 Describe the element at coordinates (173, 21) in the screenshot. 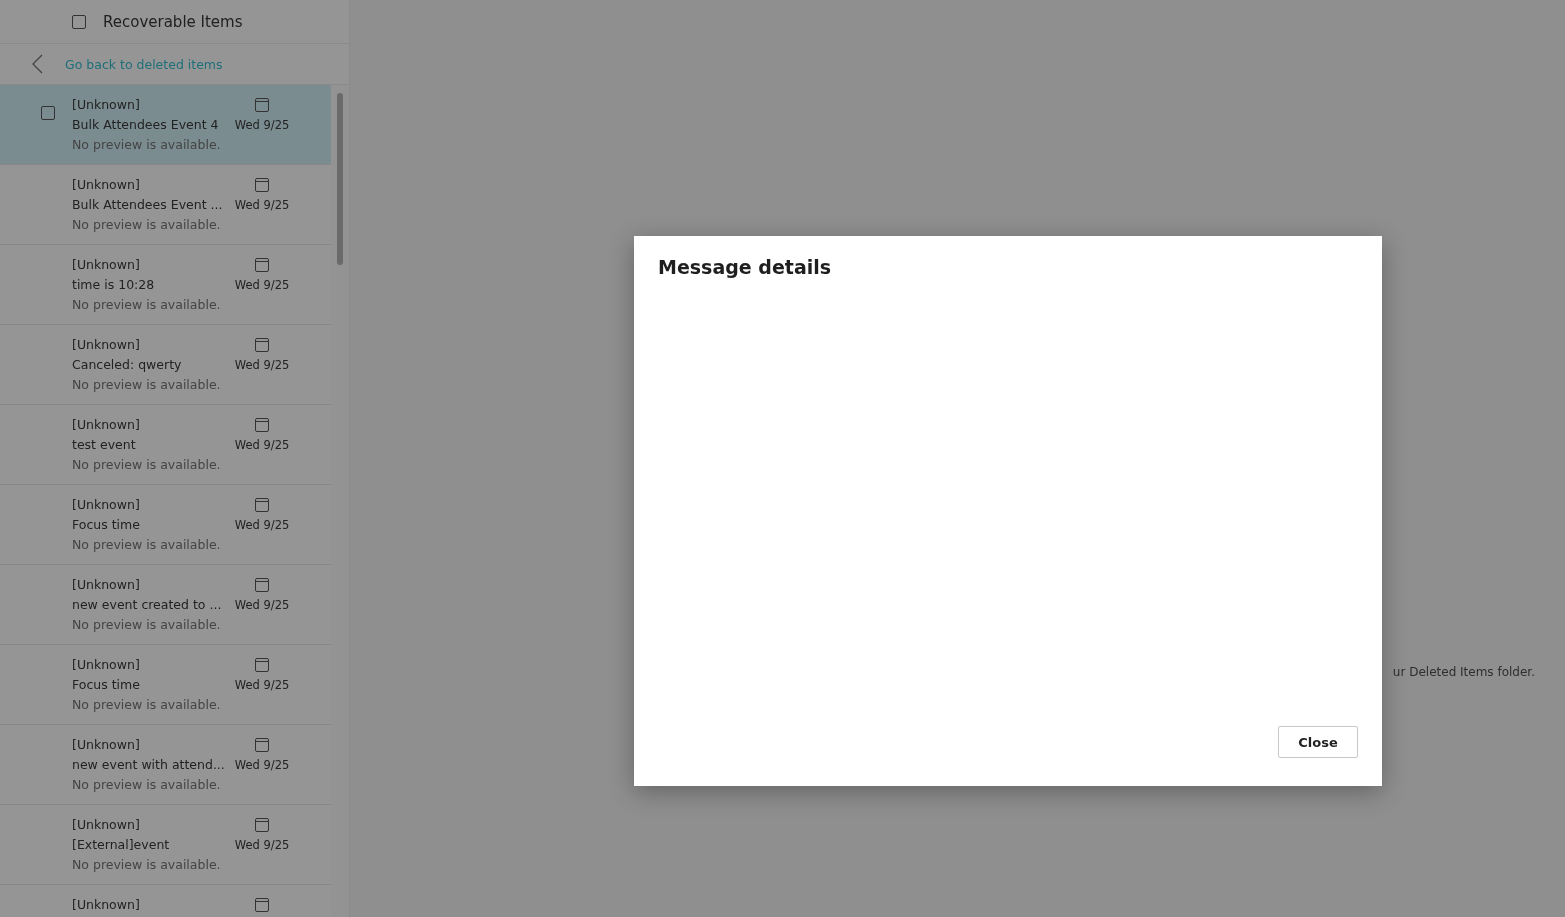

I see `folder-title: Recoverable Items` at that location.